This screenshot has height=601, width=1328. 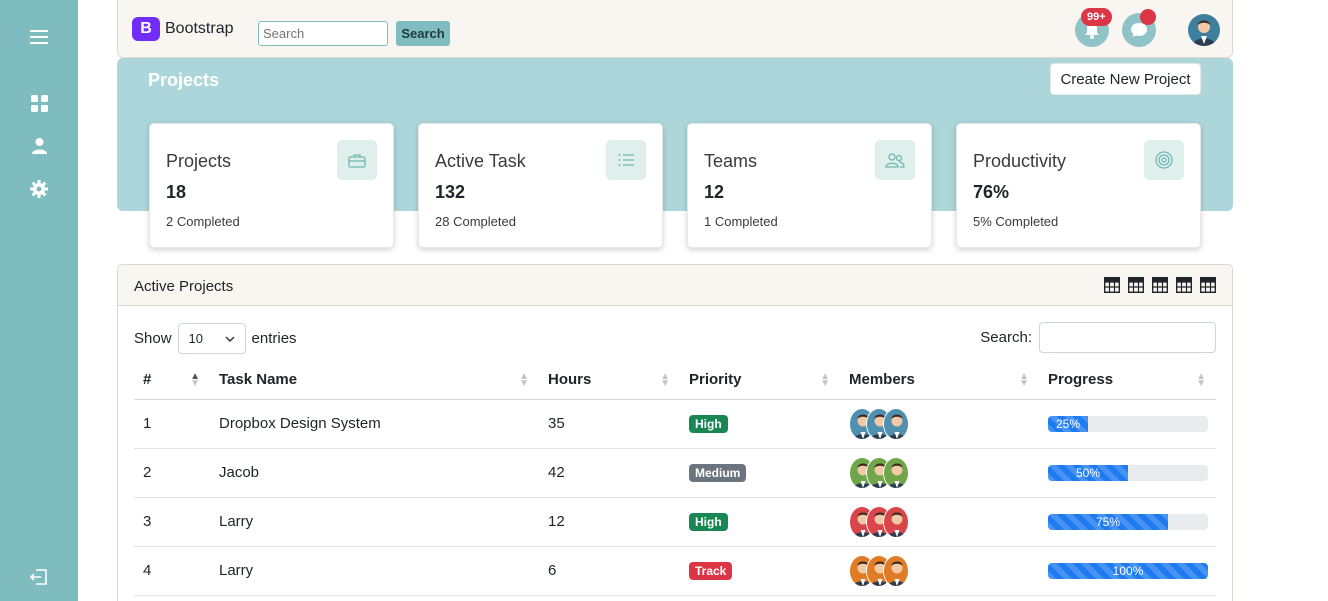 What do you see at coordinates (1006, 337) in the screenshot?
I see `search-label: Search:` at bounding box center [1006, 337].